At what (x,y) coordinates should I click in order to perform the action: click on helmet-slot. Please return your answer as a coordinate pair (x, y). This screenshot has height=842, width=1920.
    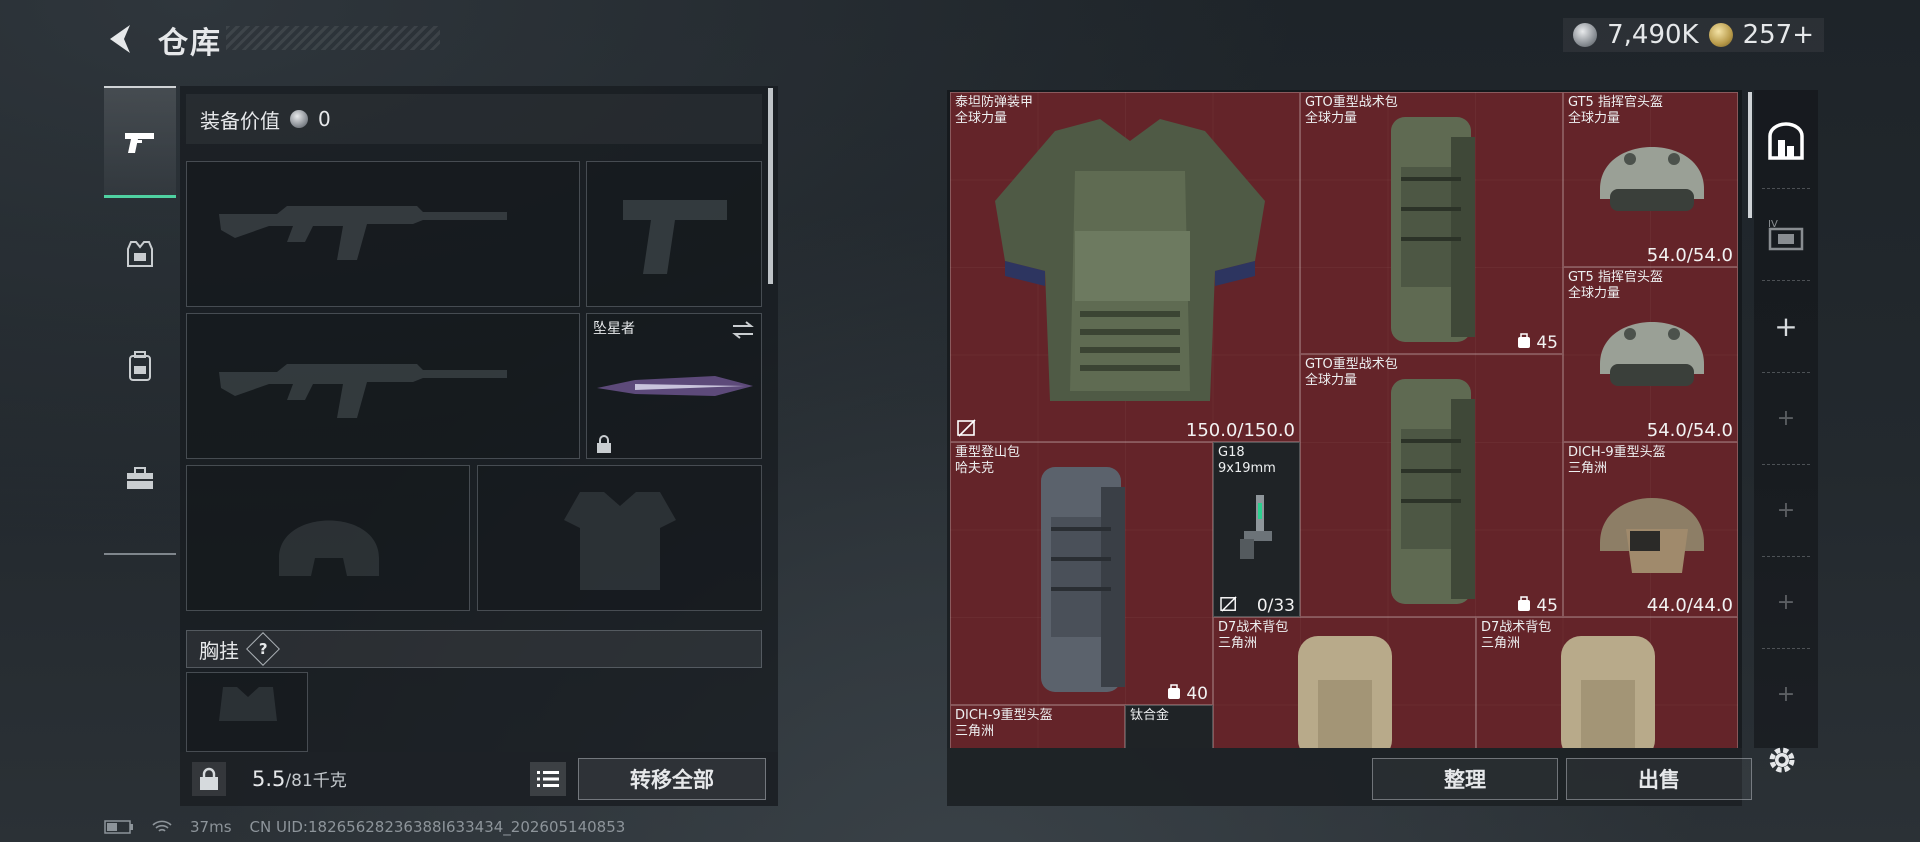
    Looking at the image, I should click on (328, 538).